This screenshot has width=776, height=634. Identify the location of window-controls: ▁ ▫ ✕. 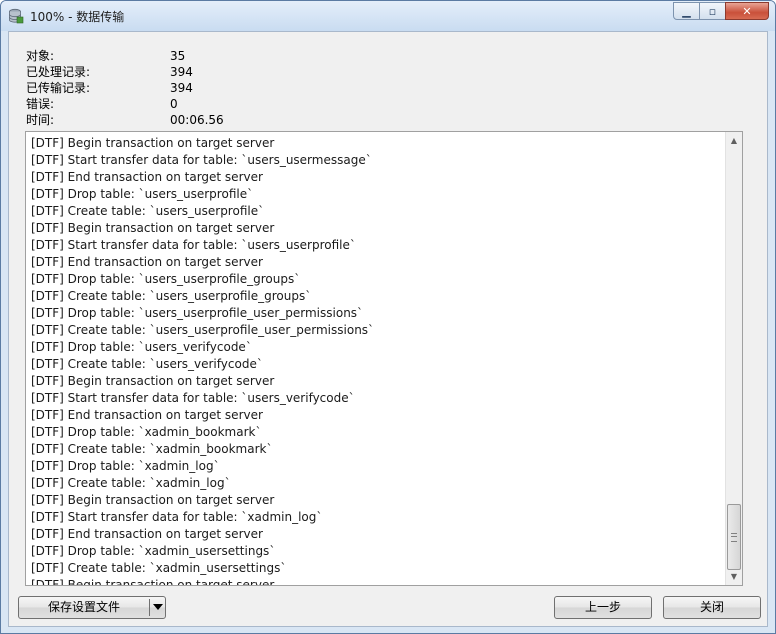
(721, 11).